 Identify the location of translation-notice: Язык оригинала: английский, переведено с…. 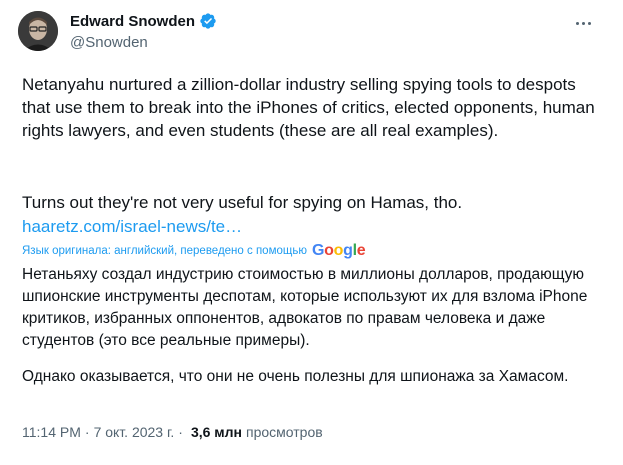
(194, 251).